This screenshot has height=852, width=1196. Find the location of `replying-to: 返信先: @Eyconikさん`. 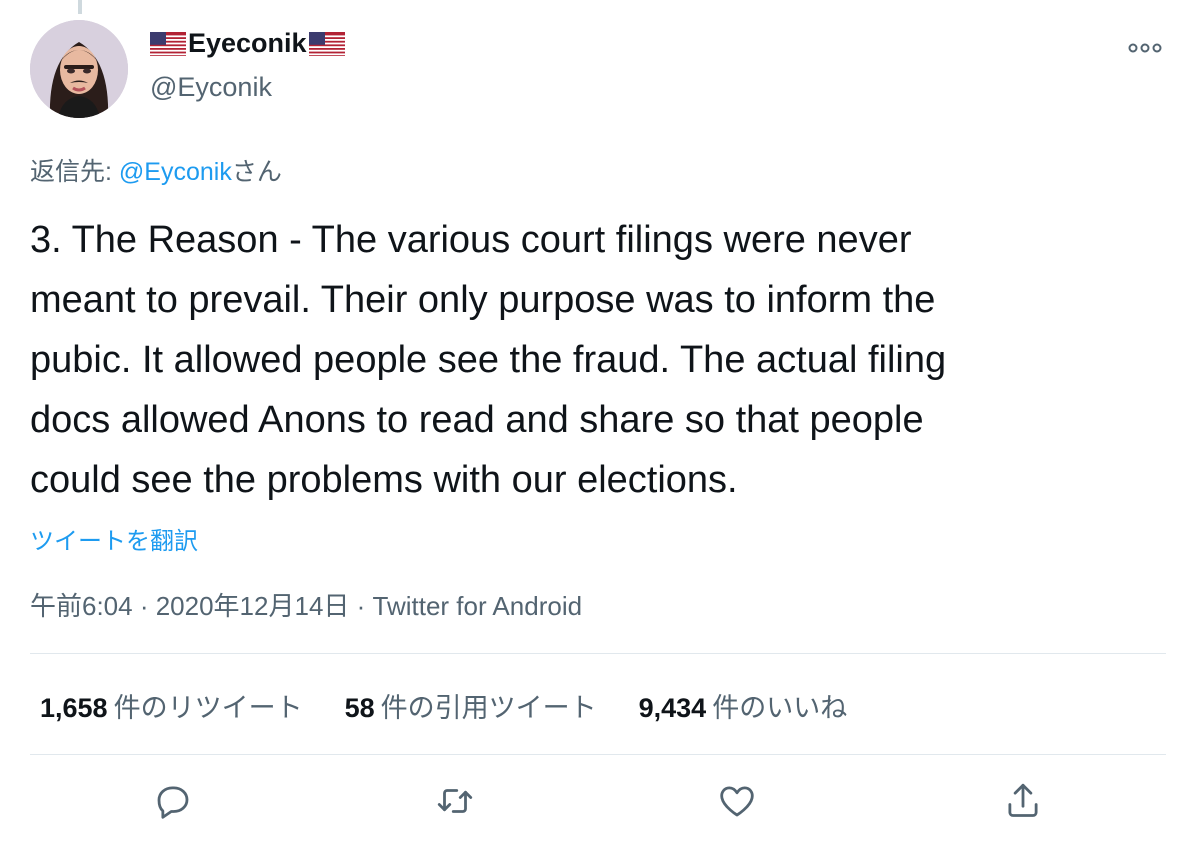

replying-to: 返信先: @Eyconikさん is located at coordinates (156, 170).